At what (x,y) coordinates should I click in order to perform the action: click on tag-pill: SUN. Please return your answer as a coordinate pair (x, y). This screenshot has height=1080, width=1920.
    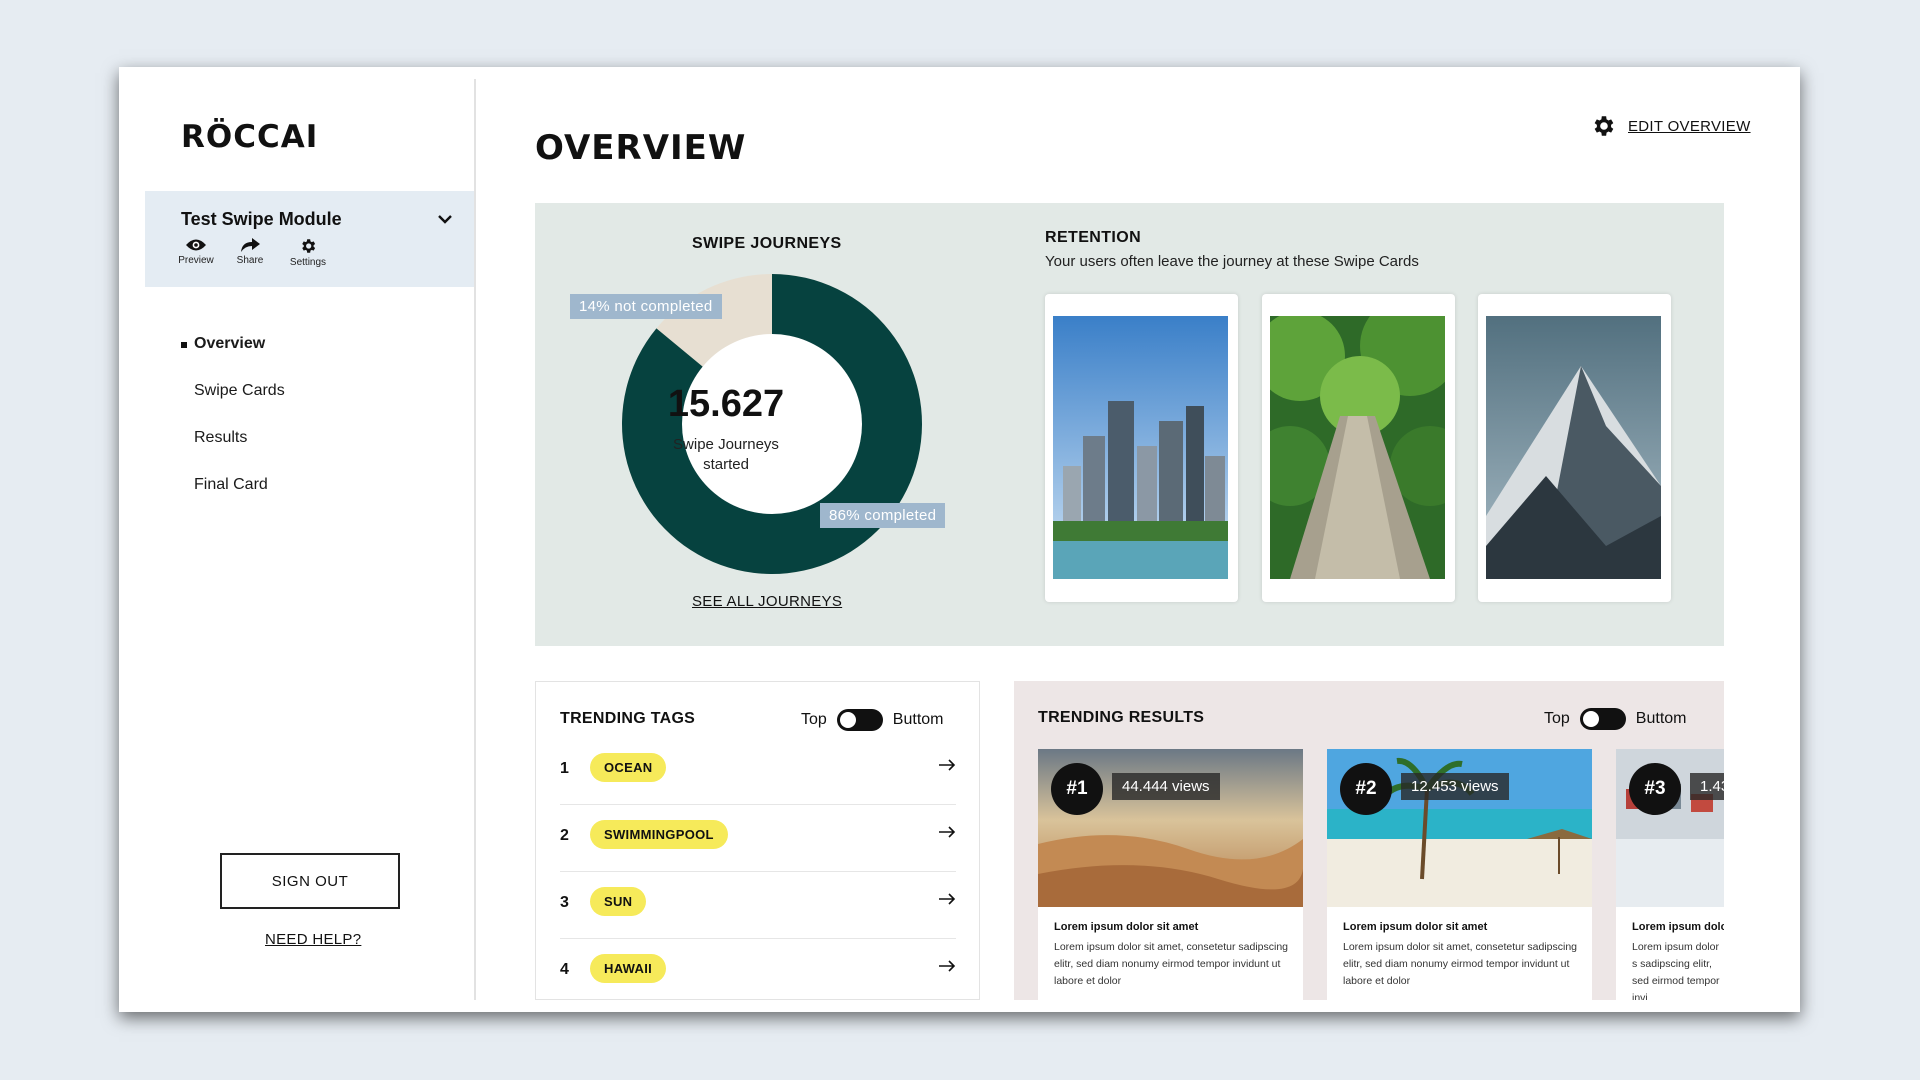
    Looking at the image, I should click on (618, 901).